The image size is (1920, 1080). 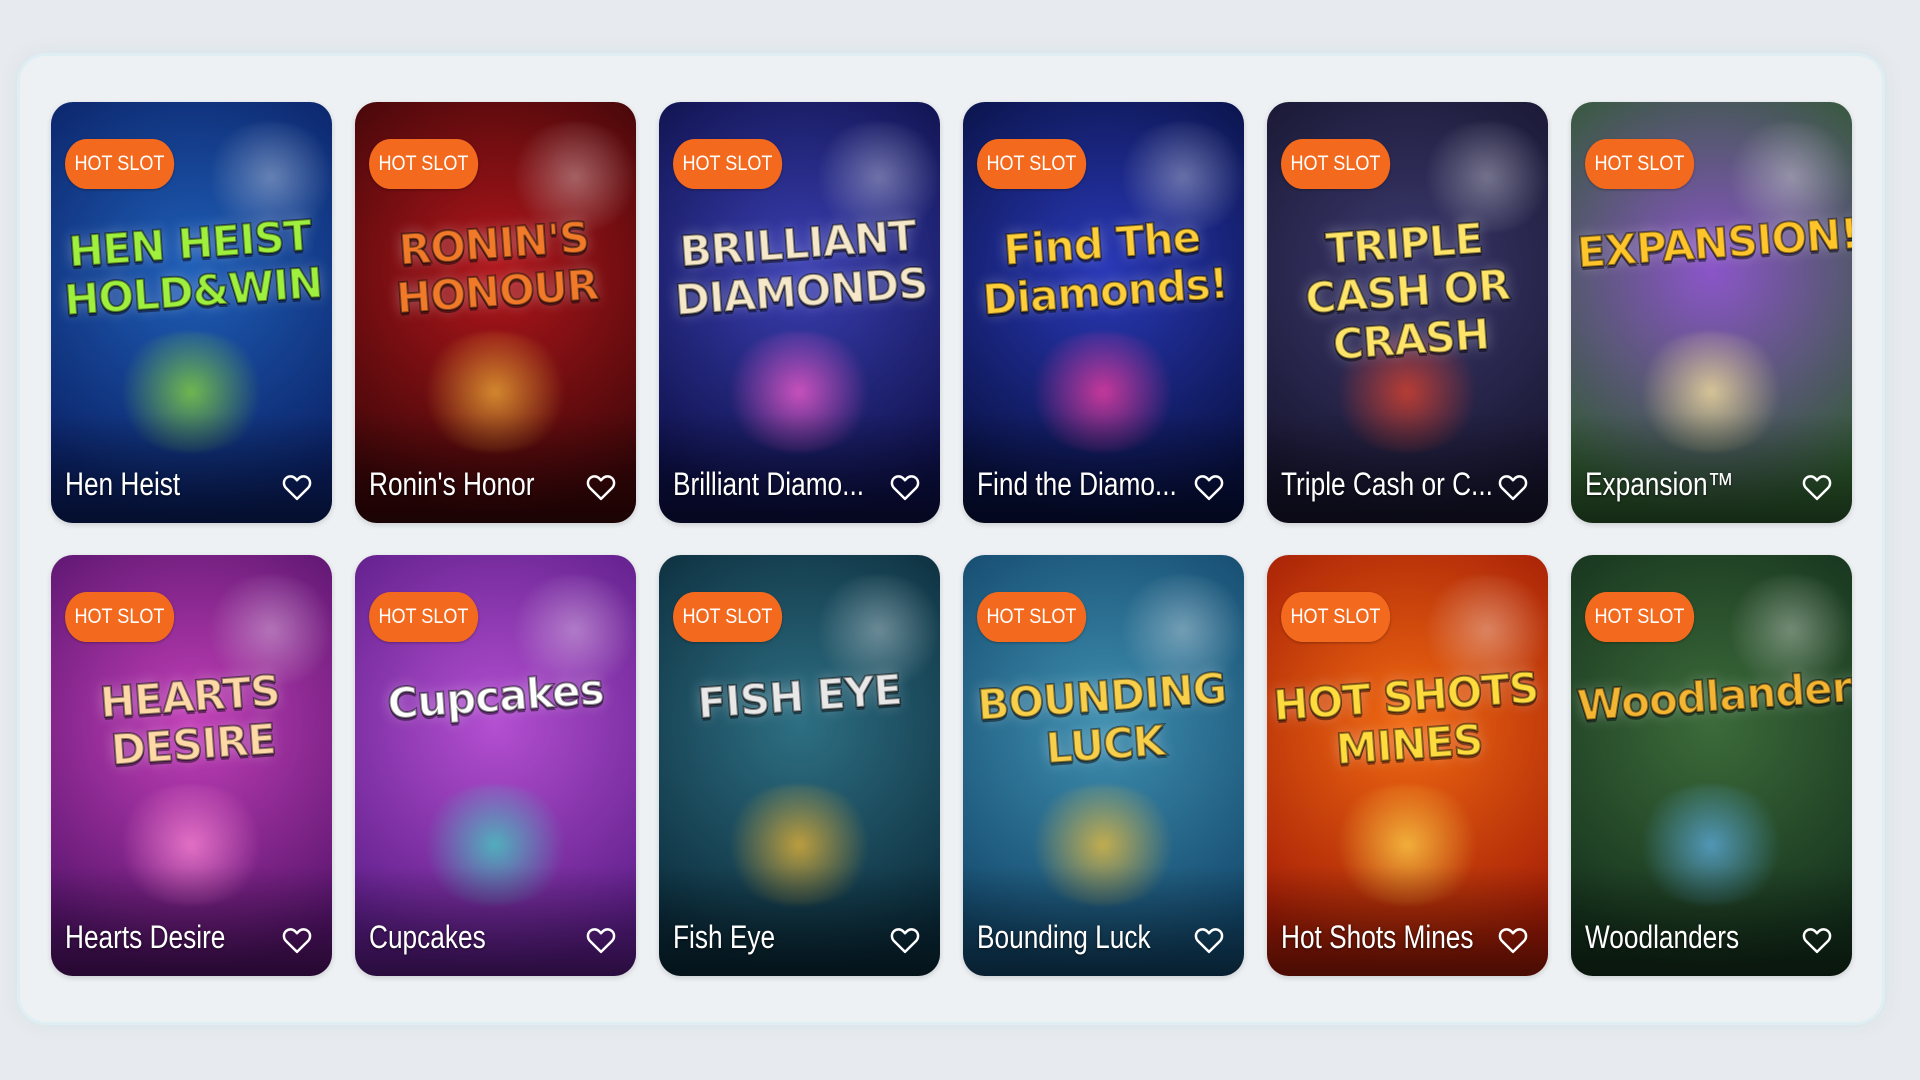 What do you see at coordinates (1407, 292) in the screenshot?
I see `game-logo-text: TRIPLE CASH OR CRASH` at bounding box center [1407, 292].